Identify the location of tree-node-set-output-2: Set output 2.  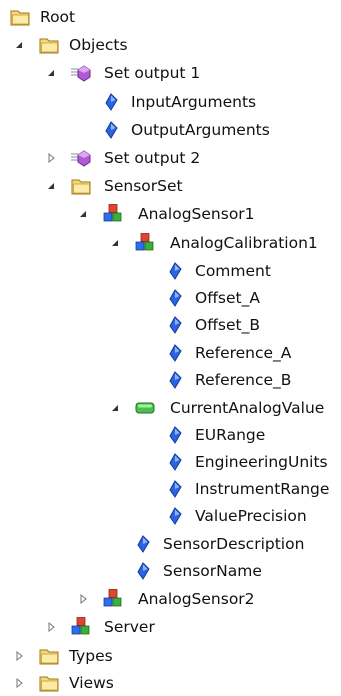
(170, 158).